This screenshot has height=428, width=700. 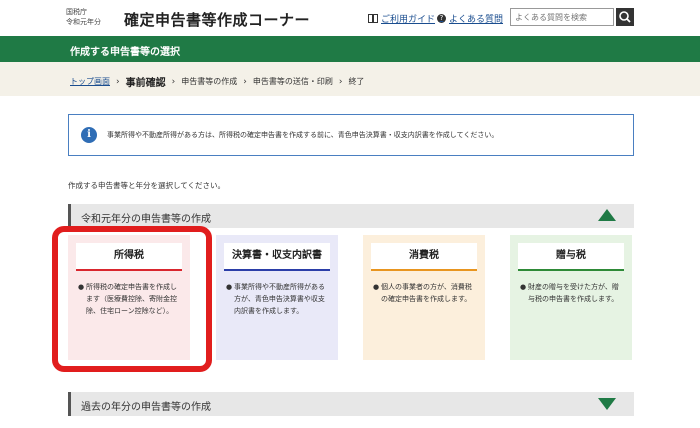 What do you see at coordinates (292, 81) in the screenshot?
I see `breadcrumb-step-send-print: 申告書等の送信・印刷` at bounding box center [292, 81].